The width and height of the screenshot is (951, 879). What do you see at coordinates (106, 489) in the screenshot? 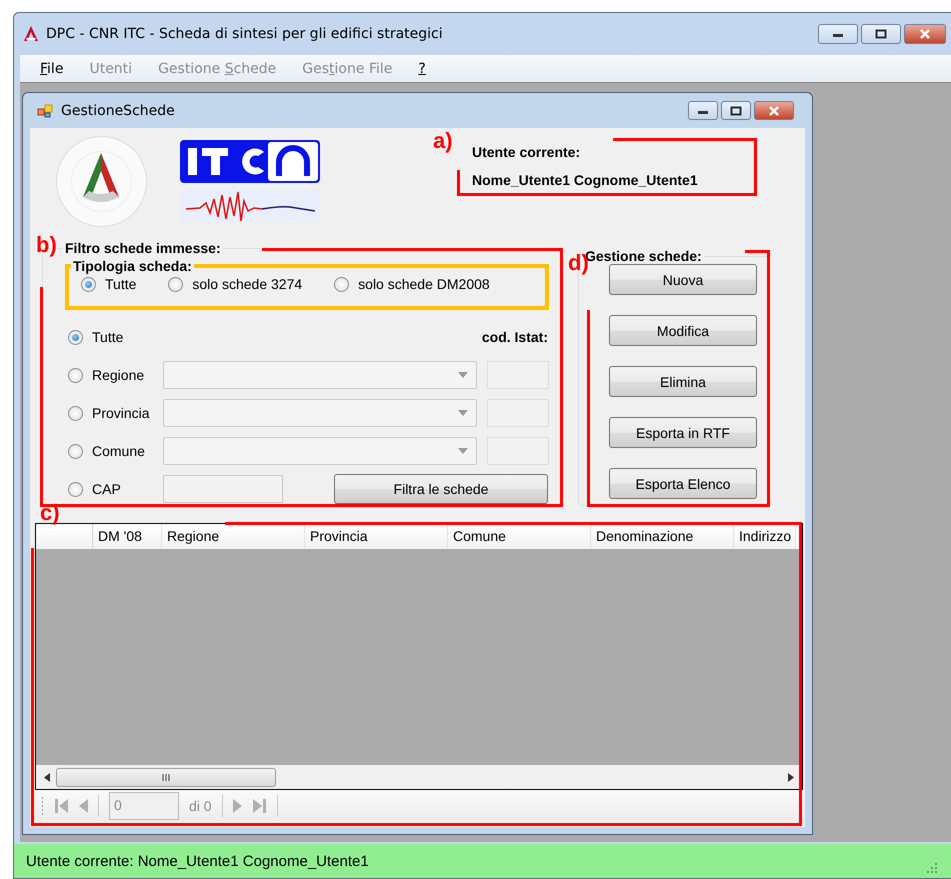
I see `radio-label: CAP` at bounding box center [106, 489].